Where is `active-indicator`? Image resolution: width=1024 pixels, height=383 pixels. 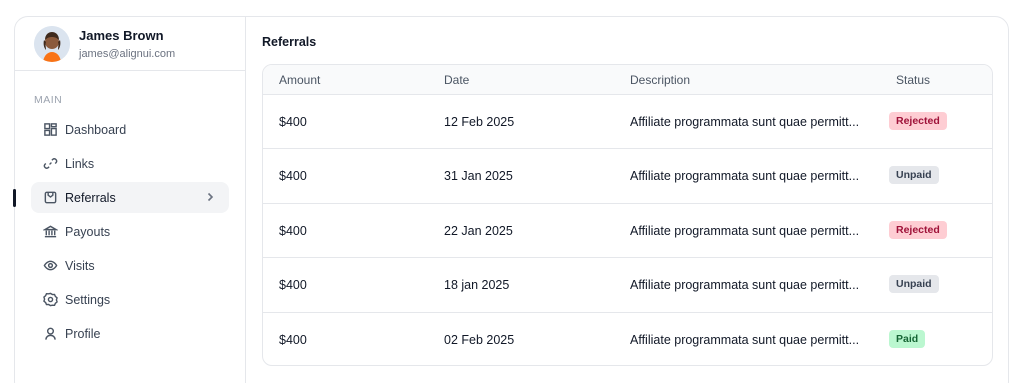
active-indicator is located at coordinates (14, 198).